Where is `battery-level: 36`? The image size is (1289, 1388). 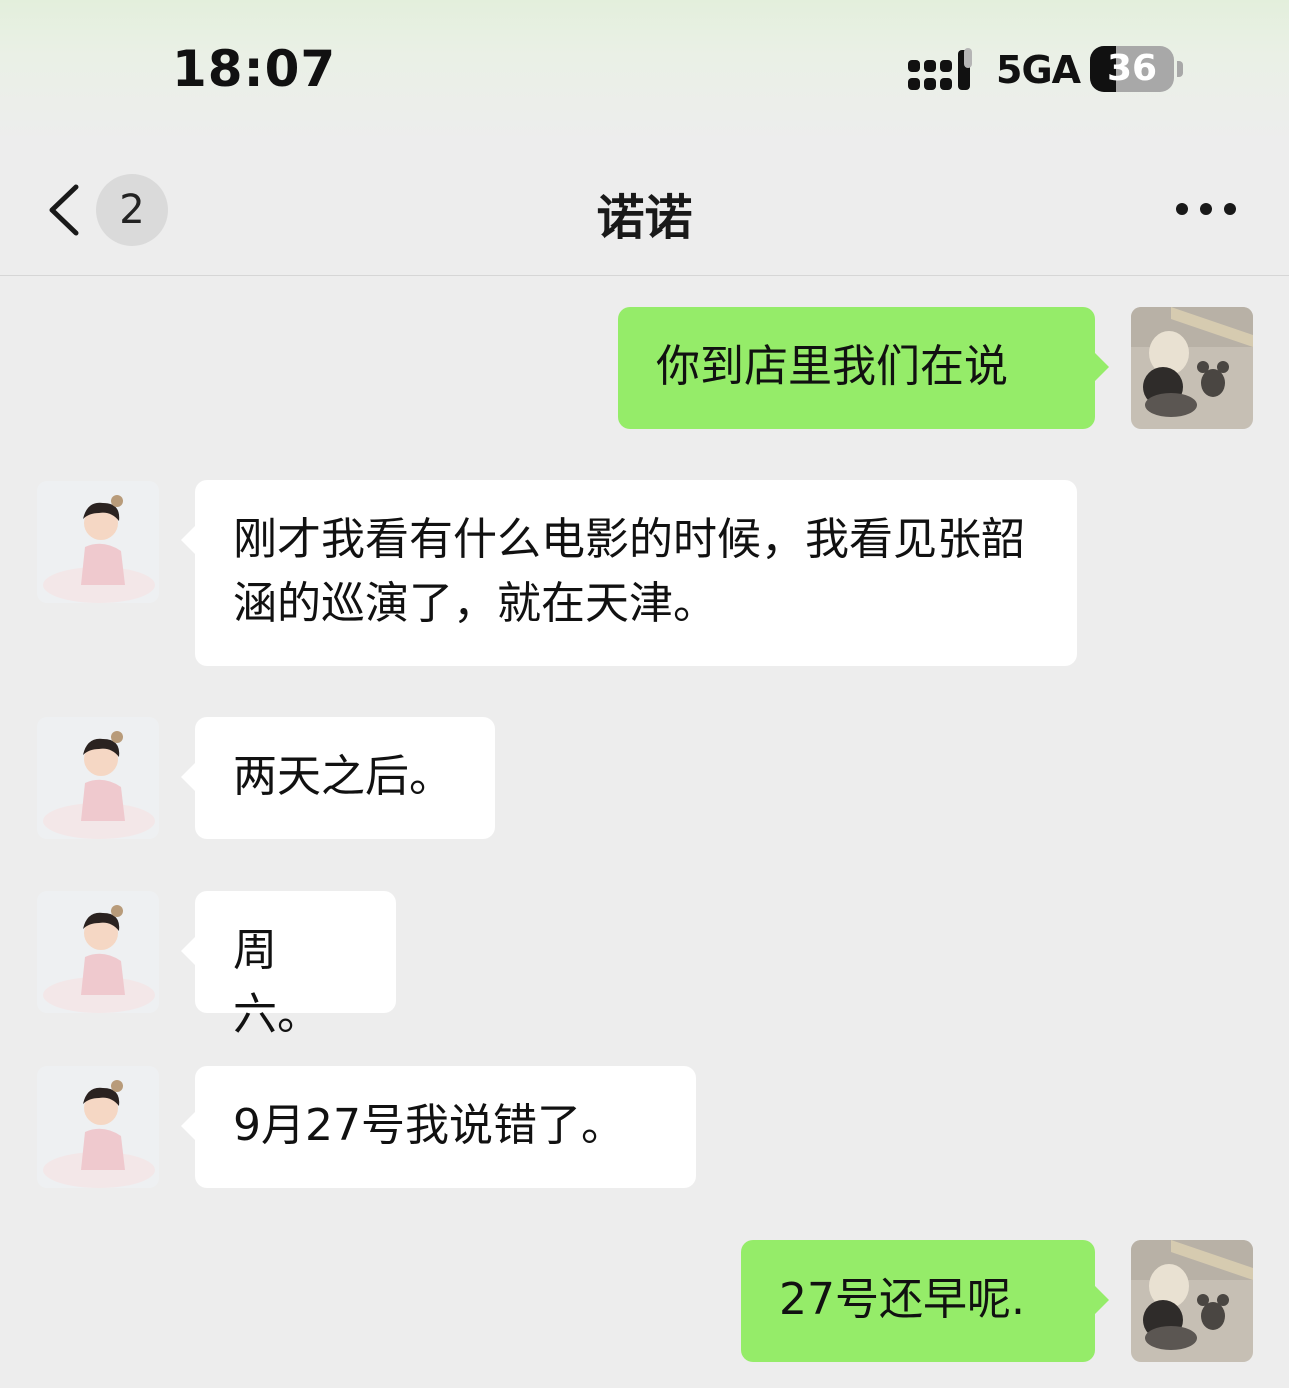
battery-level: 36 is located at coordinates (1132, 68).